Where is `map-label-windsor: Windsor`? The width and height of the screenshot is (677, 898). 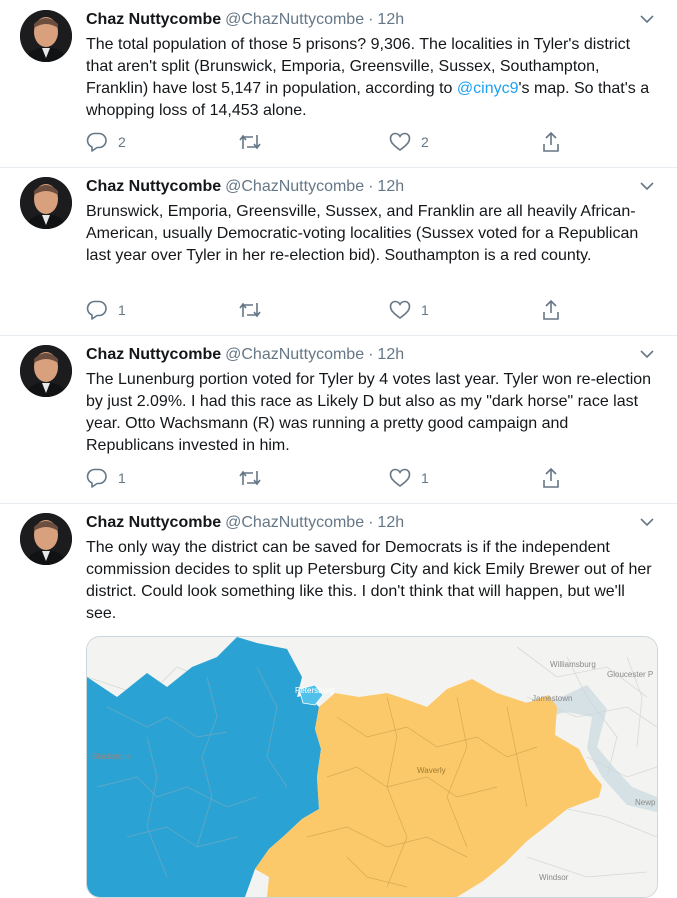
map-label-windsor: Windsor is located at coordinates (554, 877).